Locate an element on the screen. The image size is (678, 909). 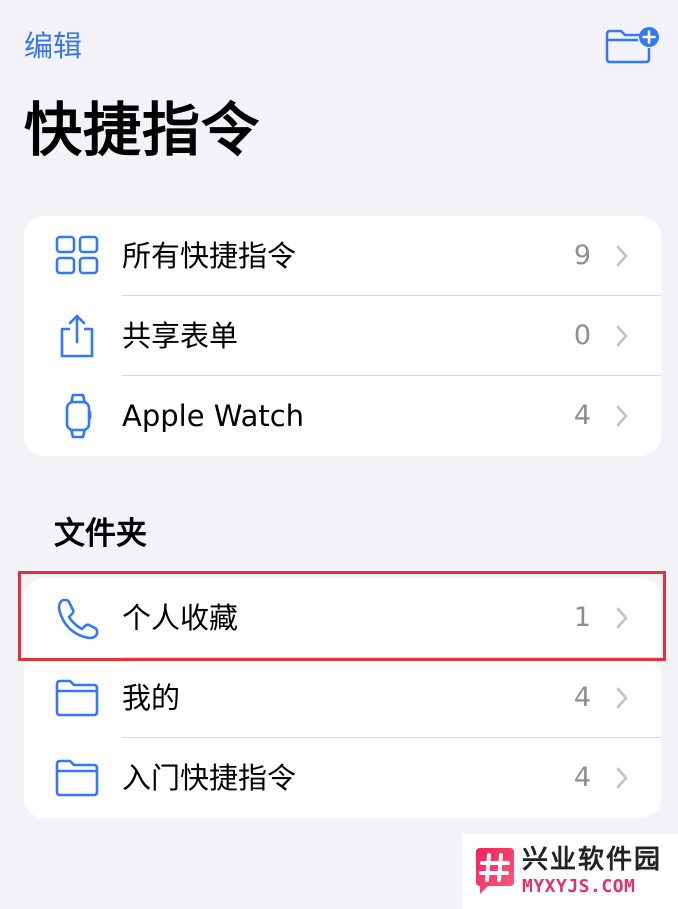
list-item-label: Apple Watch is located at coordinates (213, 416).